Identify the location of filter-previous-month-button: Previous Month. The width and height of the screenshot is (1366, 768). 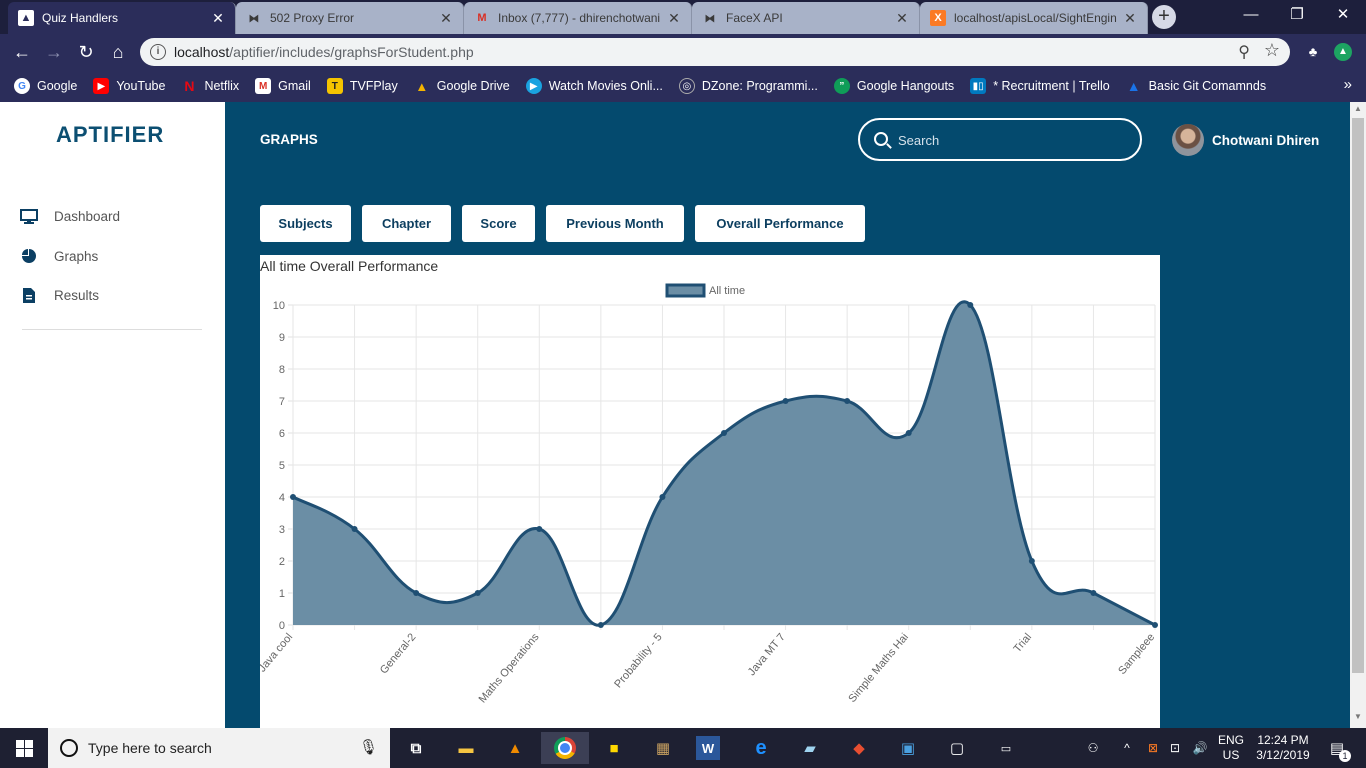
(615, 223).